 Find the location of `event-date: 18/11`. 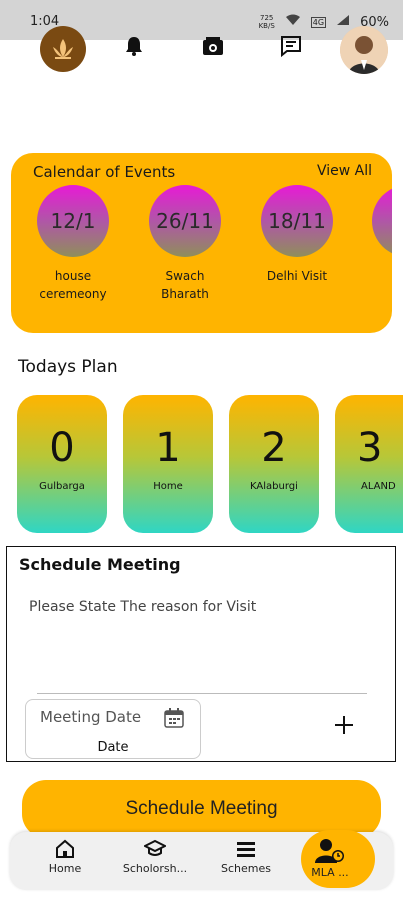

event-date: 18/11 is located at coordinates (297, 221).